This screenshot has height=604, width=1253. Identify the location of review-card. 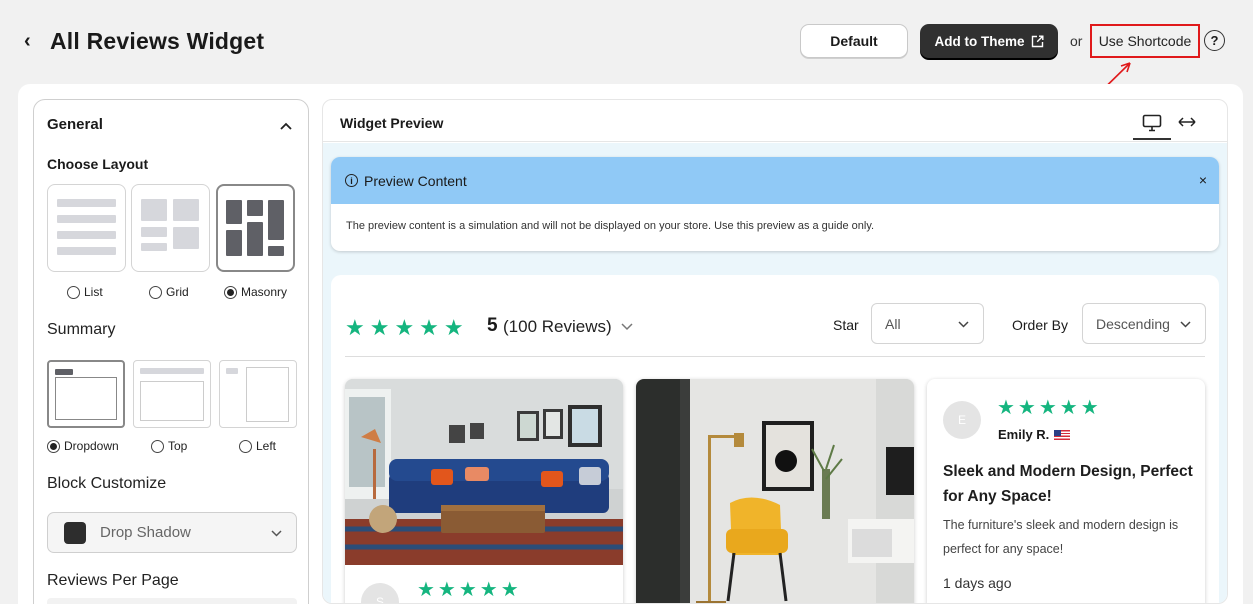
(775, 491).